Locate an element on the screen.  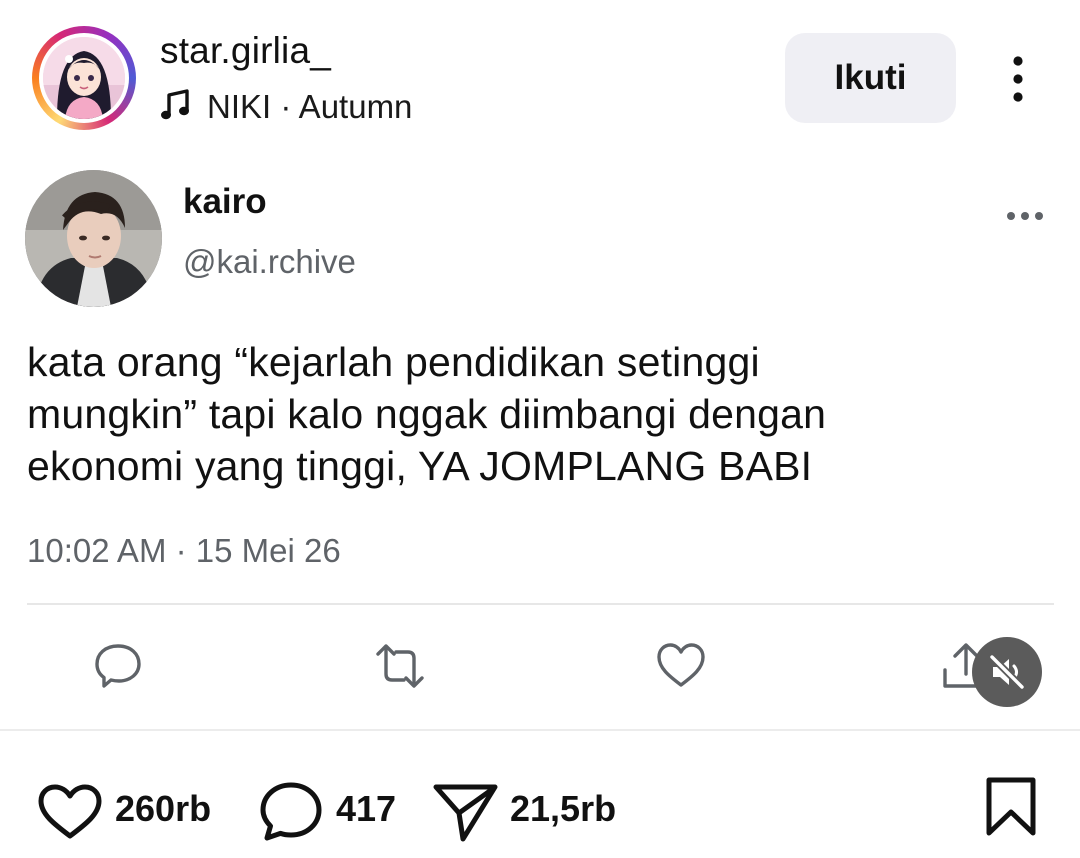
tweet-author-handle: @kai.rchive is located at coordinates (269, 261).